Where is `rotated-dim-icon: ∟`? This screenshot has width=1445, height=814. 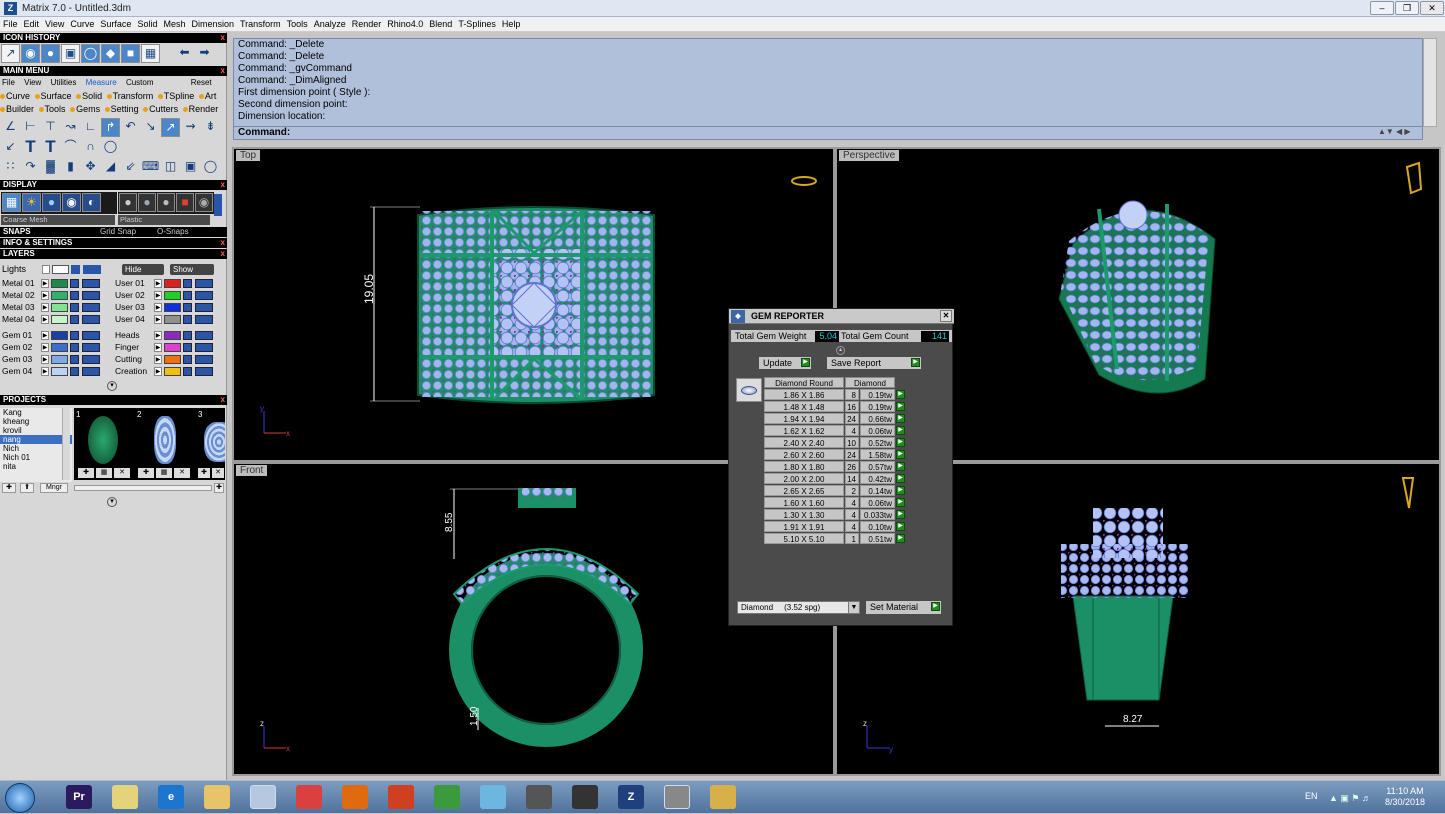 rotated-dim-icon: ∟ is located at coordinates (90, 127).